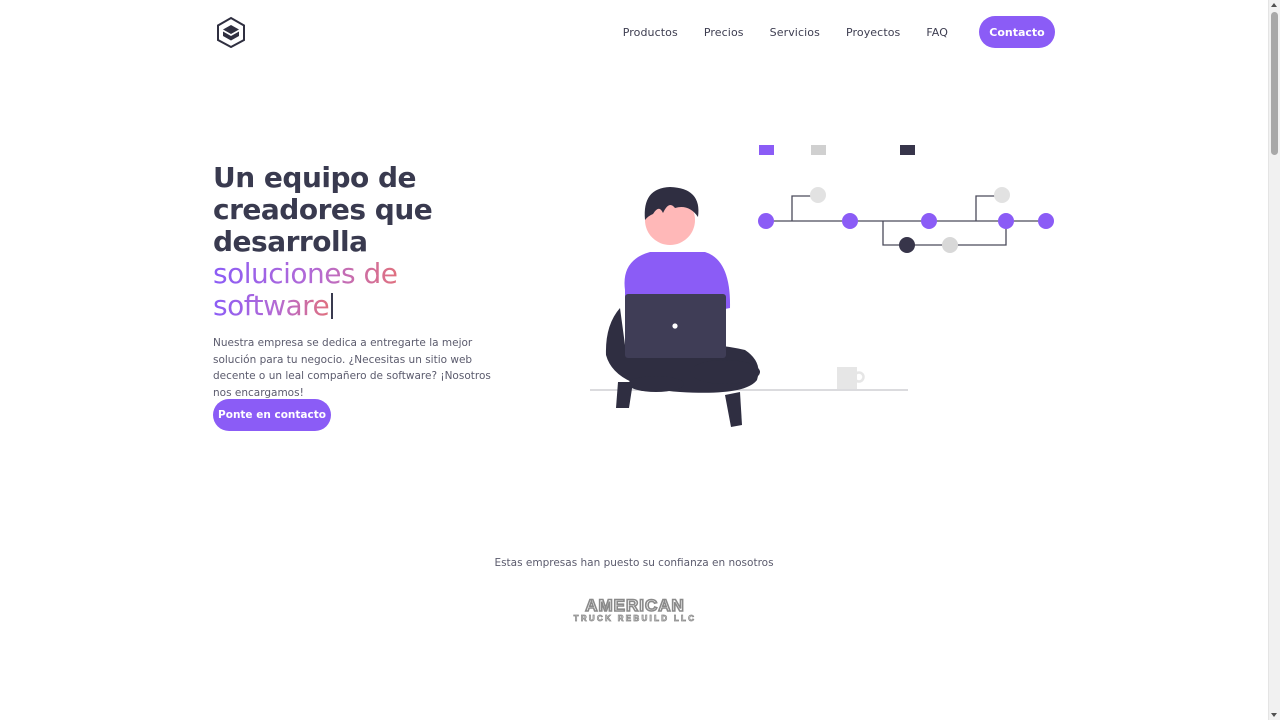 The height and width of the screenshot is (720, 1280). I want to click on client-logo-line-1: AMERICAN, so click(634, 605).